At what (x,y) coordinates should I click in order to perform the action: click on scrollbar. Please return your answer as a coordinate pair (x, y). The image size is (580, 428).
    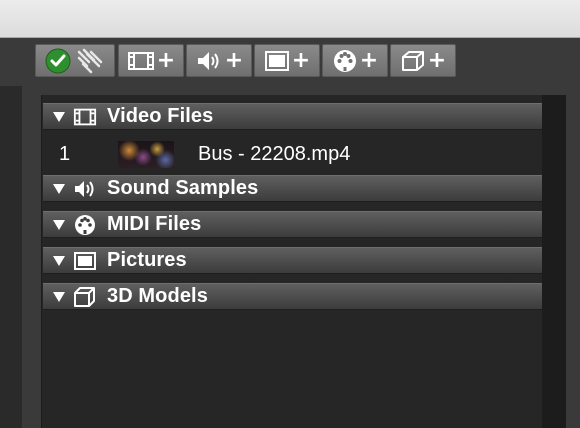
    Looking at the image, I should click on (554, 261).